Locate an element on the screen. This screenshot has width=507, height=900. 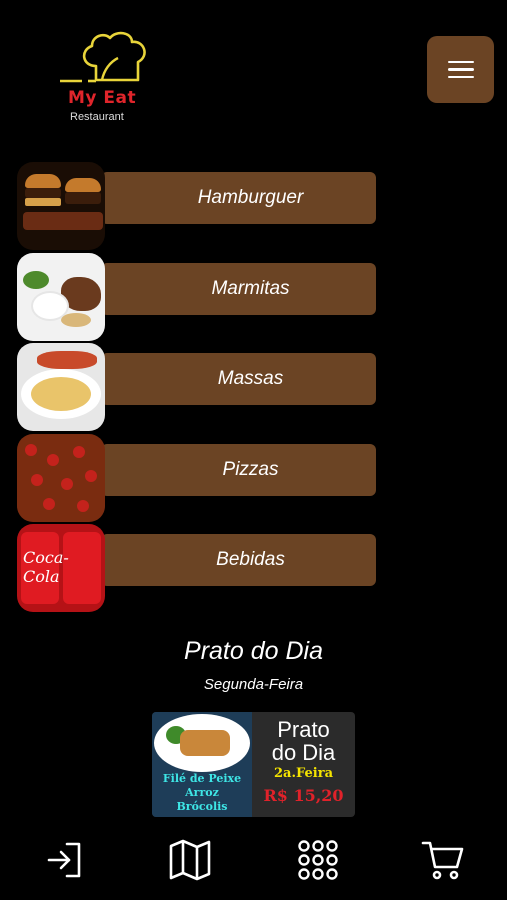
logo: My Eat Restaurant is located at coordinates (107, 78).